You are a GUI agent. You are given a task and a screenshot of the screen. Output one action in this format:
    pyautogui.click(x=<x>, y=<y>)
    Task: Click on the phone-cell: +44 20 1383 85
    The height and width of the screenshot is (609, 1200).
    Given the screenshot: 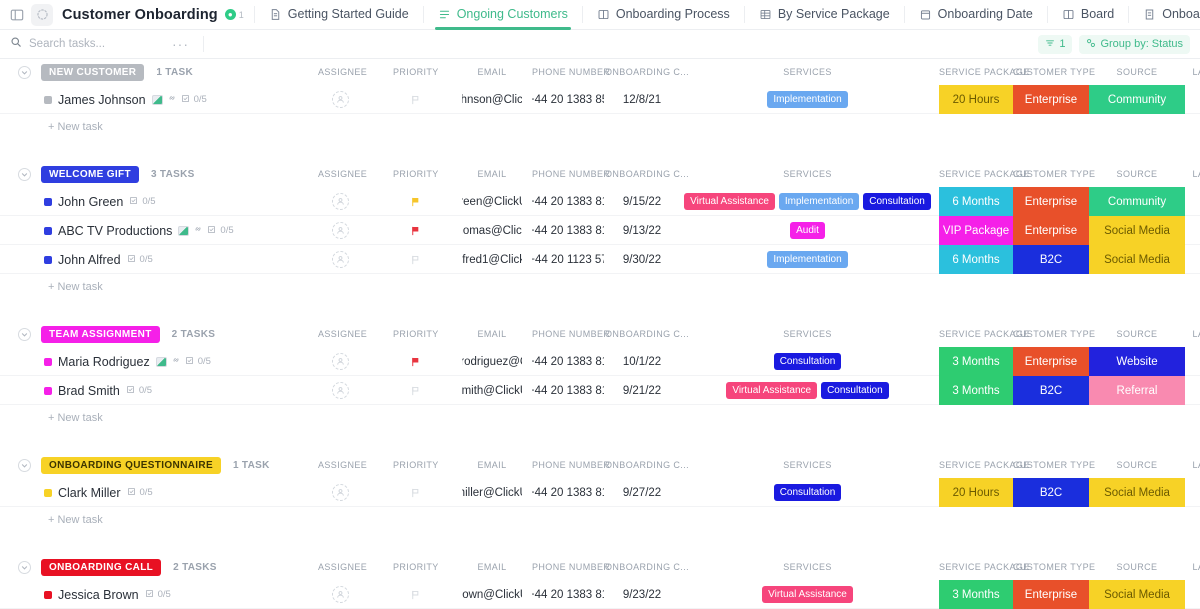 What is the action you would take?
    pyautogui.click(x=568, y=99)
    